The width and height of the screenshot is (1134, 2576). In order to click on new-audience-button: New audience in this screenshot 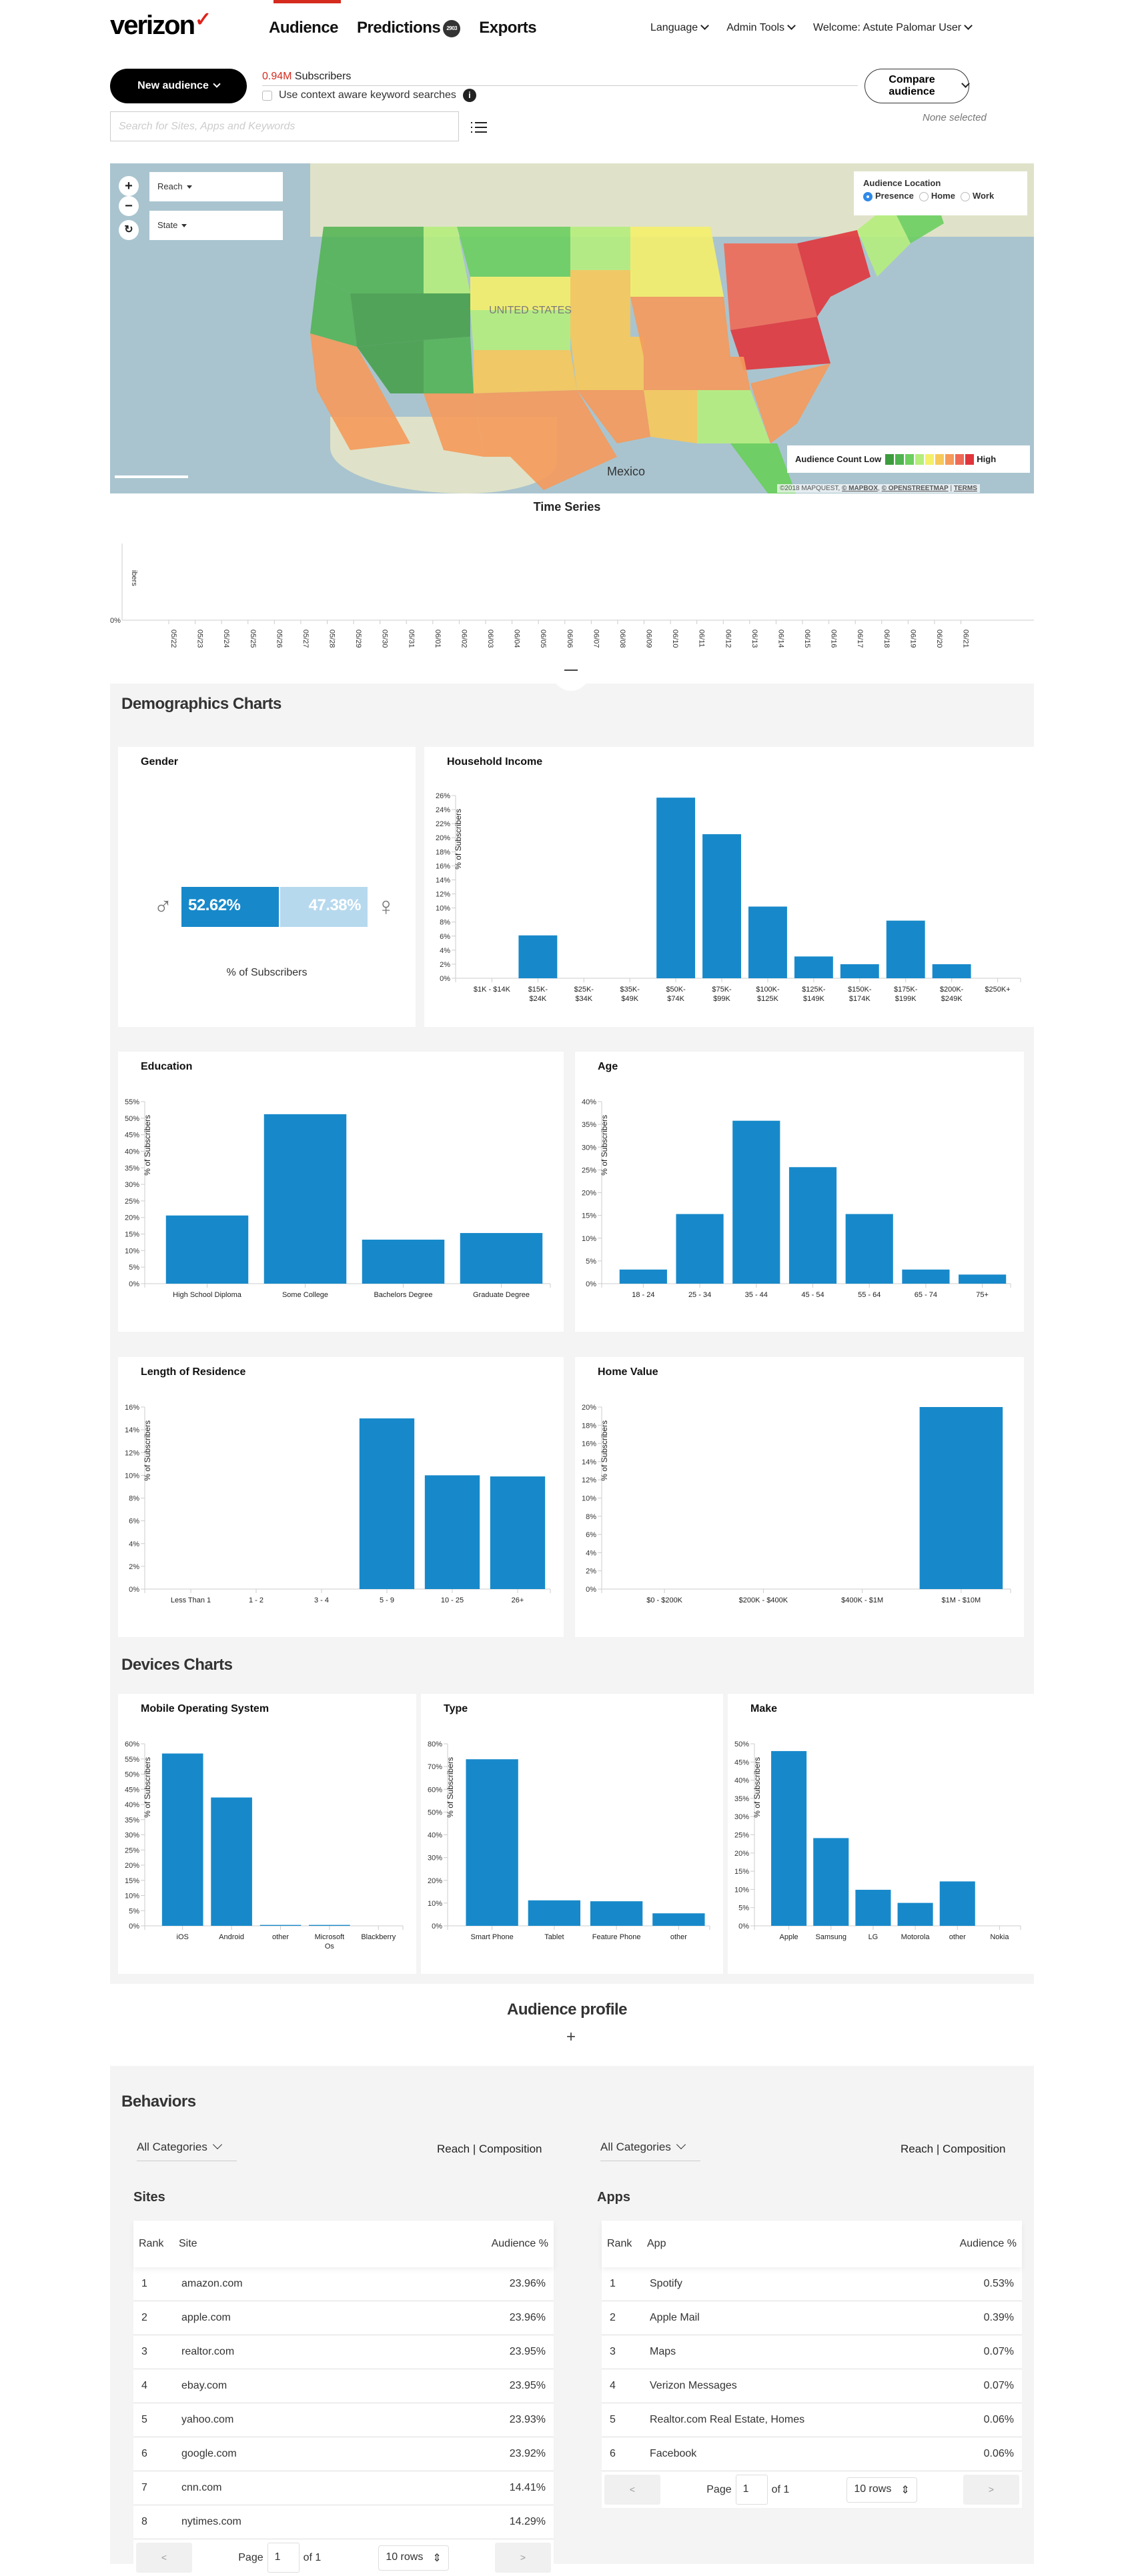, I will do `click(179, 86)`.